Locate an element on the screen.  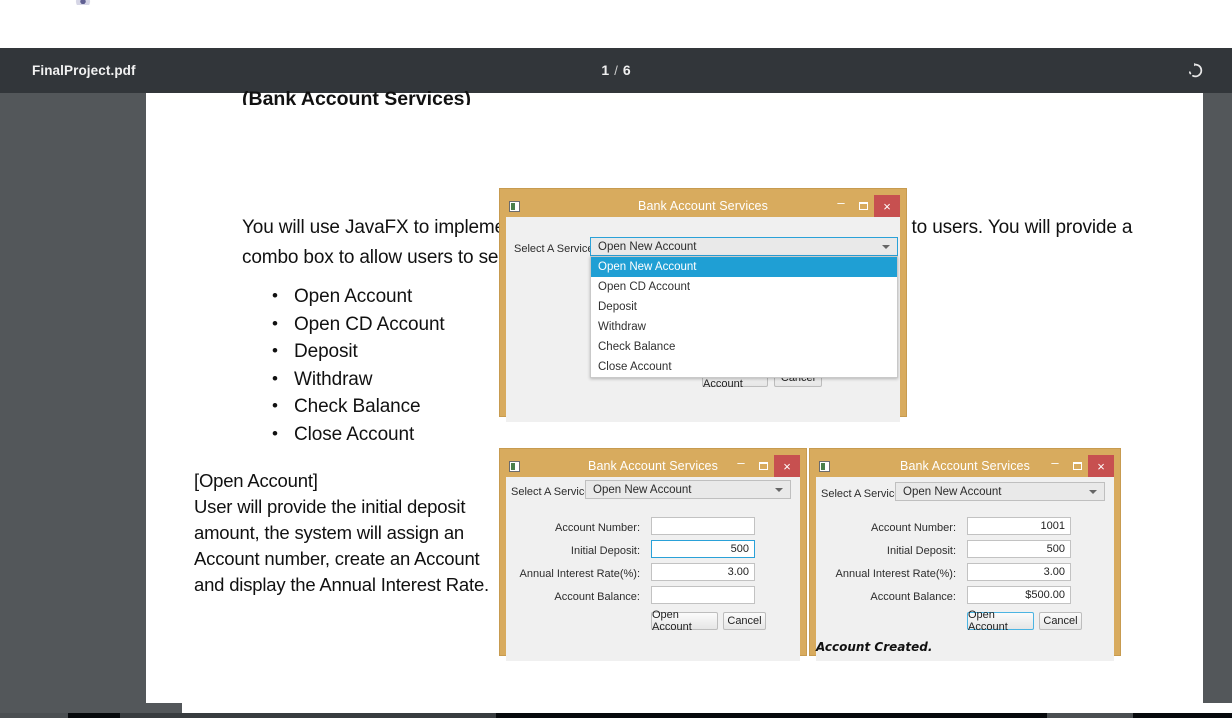
list-item: Close Account is located at coordinates (424, 434).